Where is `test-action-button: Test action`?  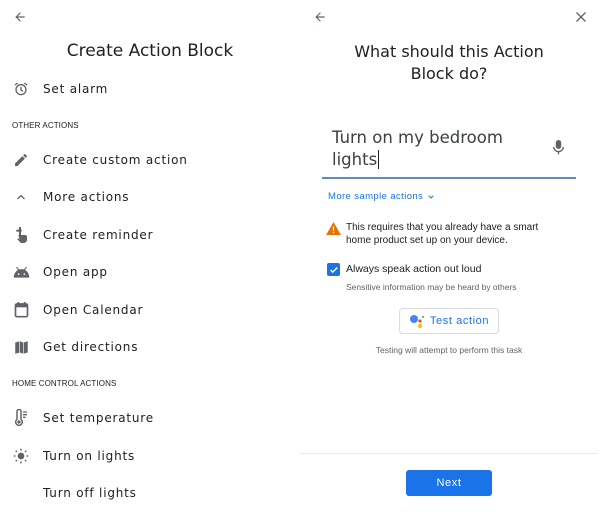
test-action-button: Test action is located at coordinates (449, 321).